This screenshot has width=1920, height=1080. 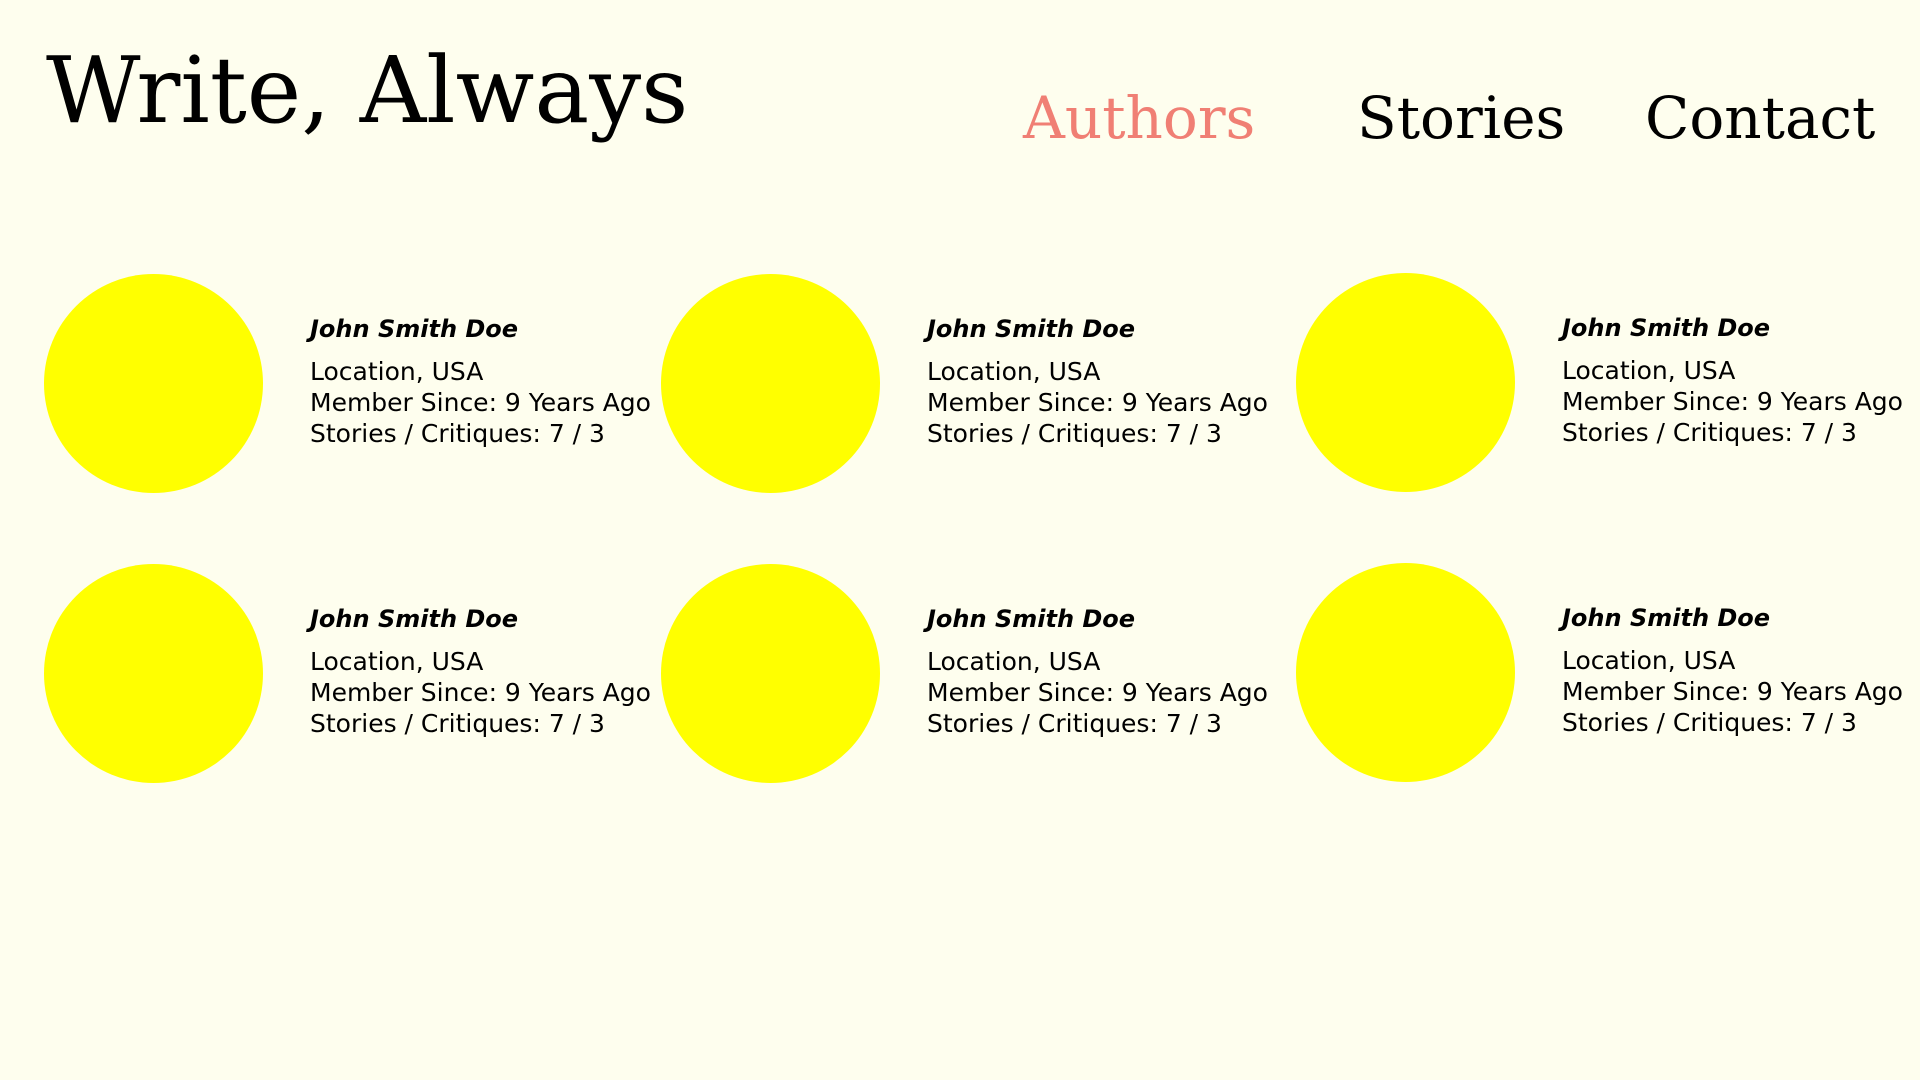 What do you see at coordinates (1760, 118) in the screenshot?
I see `nav-contact: Contact` at bounding box center [1760, 118].